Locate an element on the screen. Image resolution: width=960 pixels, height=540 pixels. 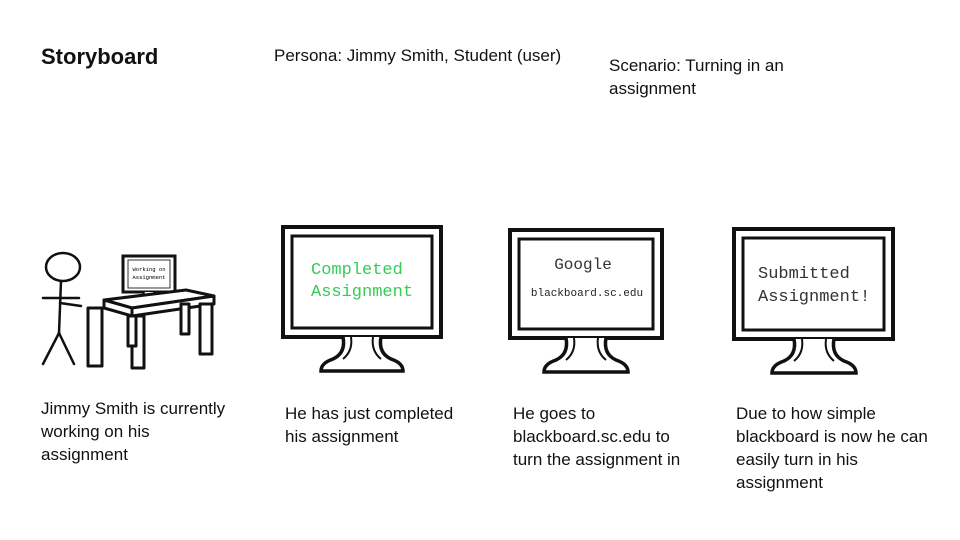
panel-4-monitor-icon: Submitted Assignment! is located at coordinates (813, 301).